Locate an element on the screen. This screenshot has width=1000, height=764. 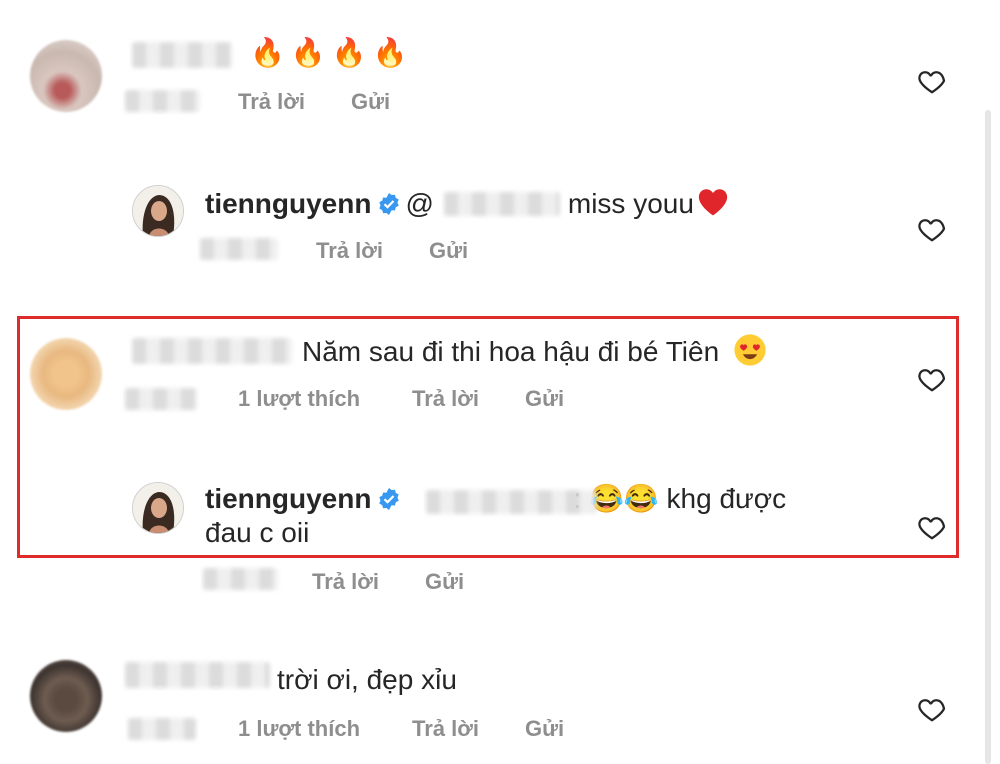
reply-message-line1: : 😂😂 khg được is located at coordinates (680, 498).